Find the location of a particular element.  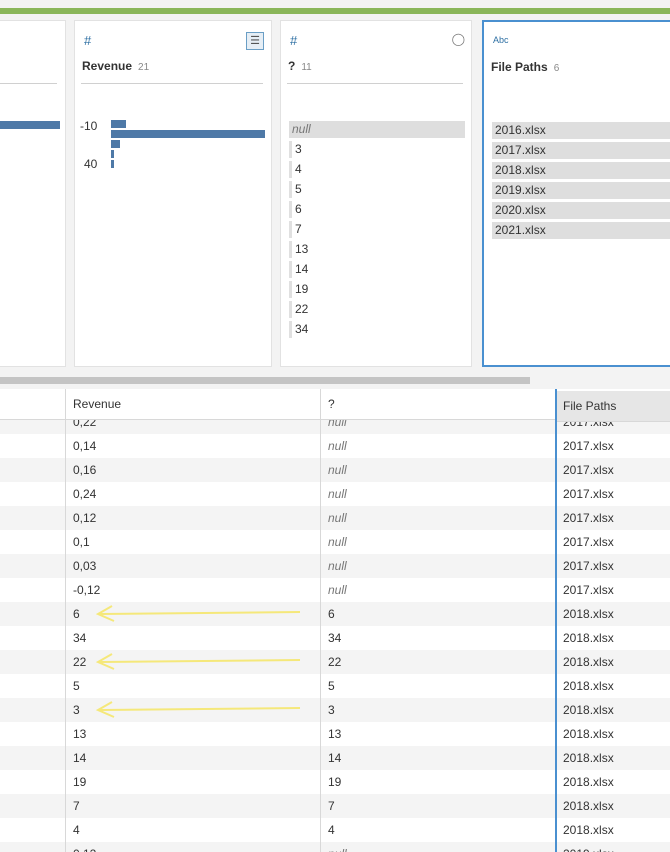

table-cell: -0,12 is located at coordinates (82, 590).